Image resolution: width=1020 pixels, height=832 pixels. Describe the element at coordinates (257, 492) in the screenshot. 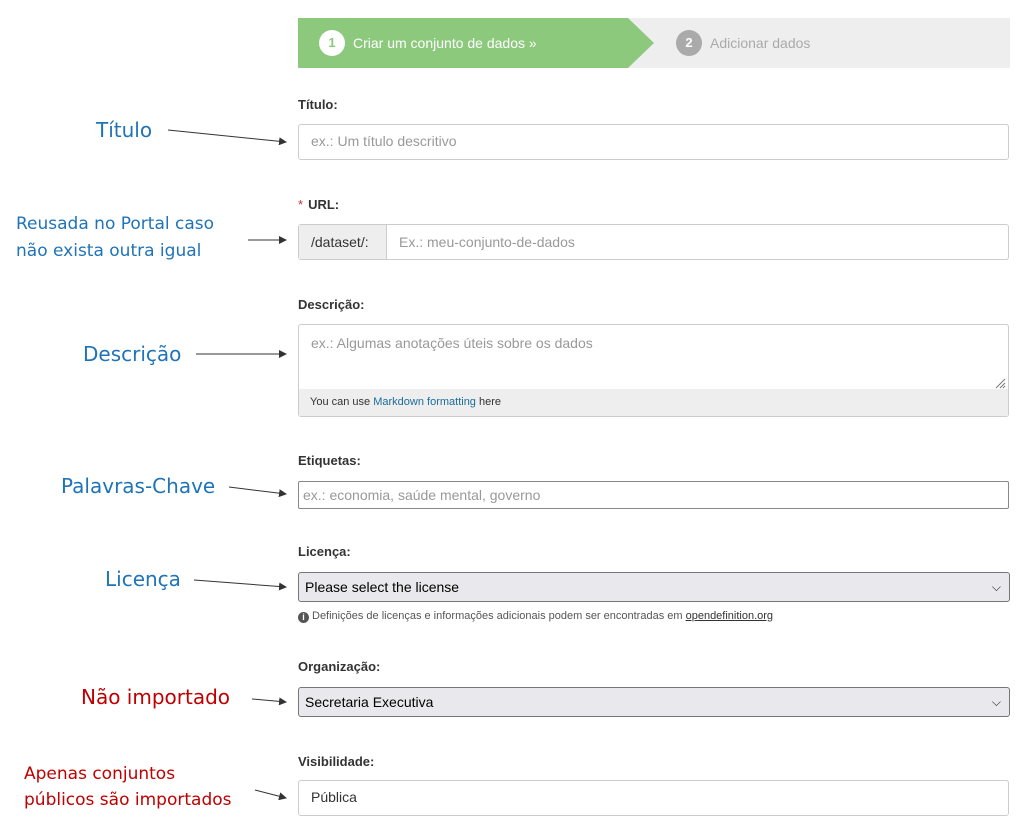

I see `arrow-tags` at that location.